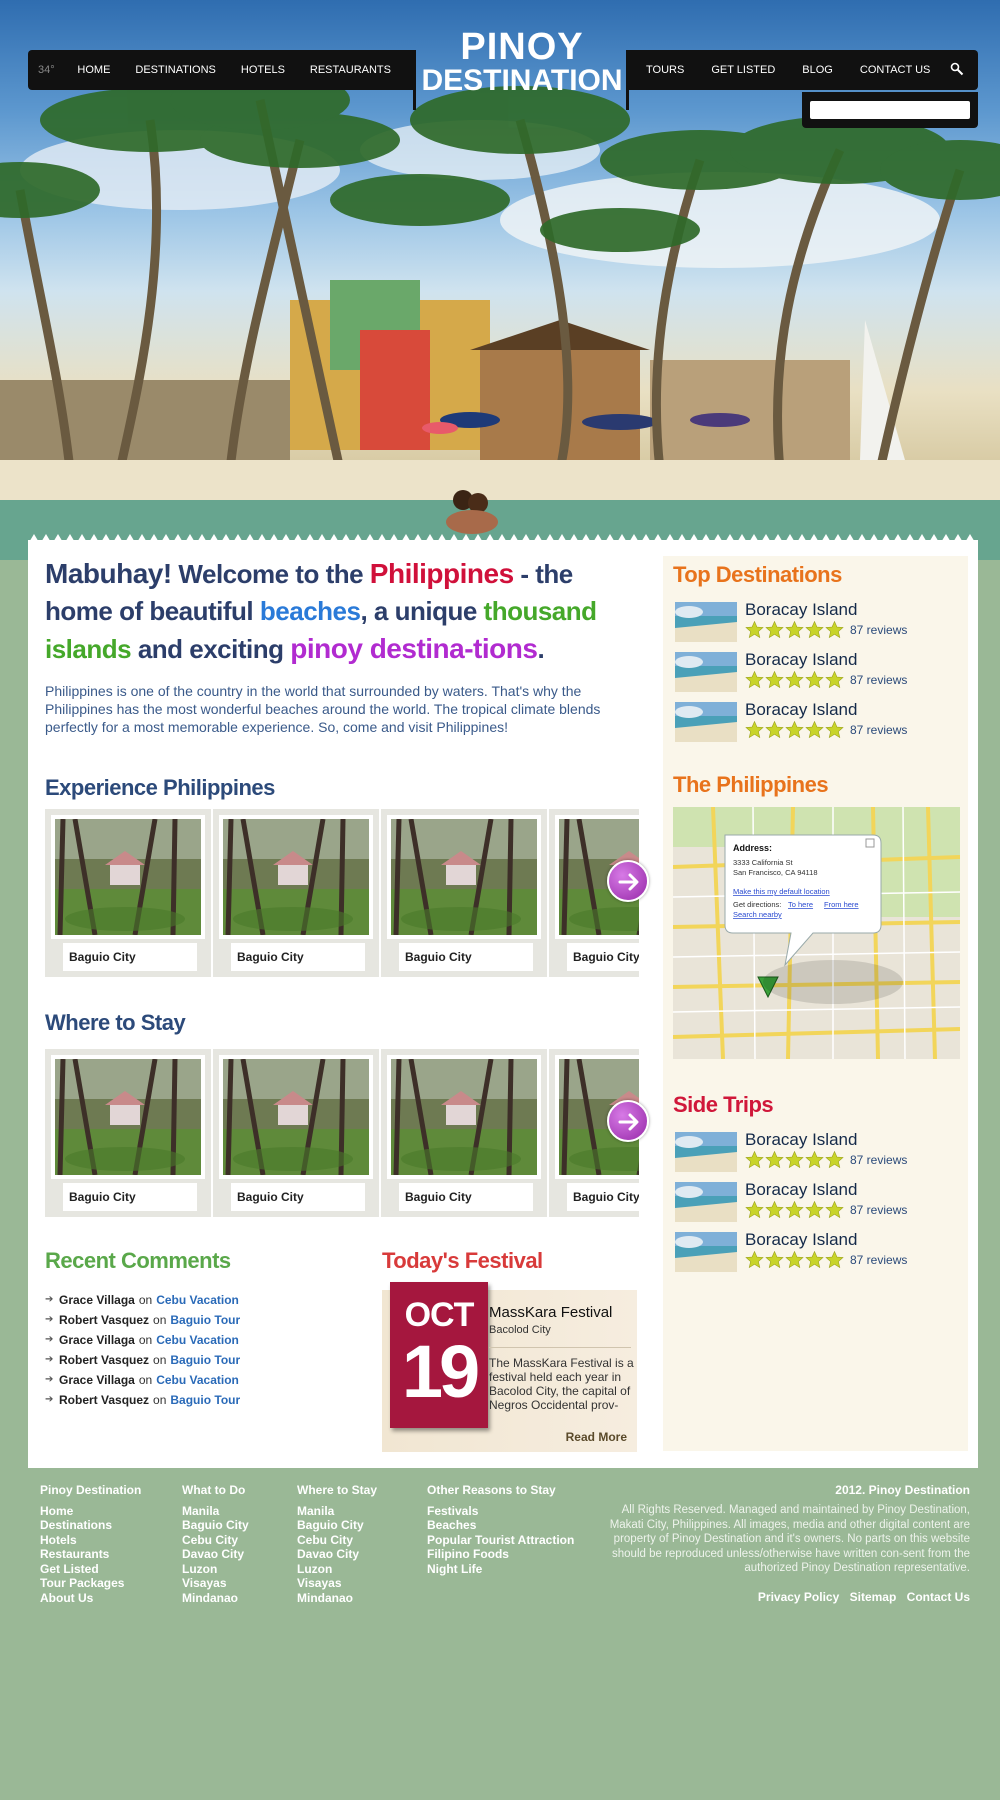  Describe the element at coordinates (665, 70) in the screenshot. I see `nav-tours: TOURS` at that location.